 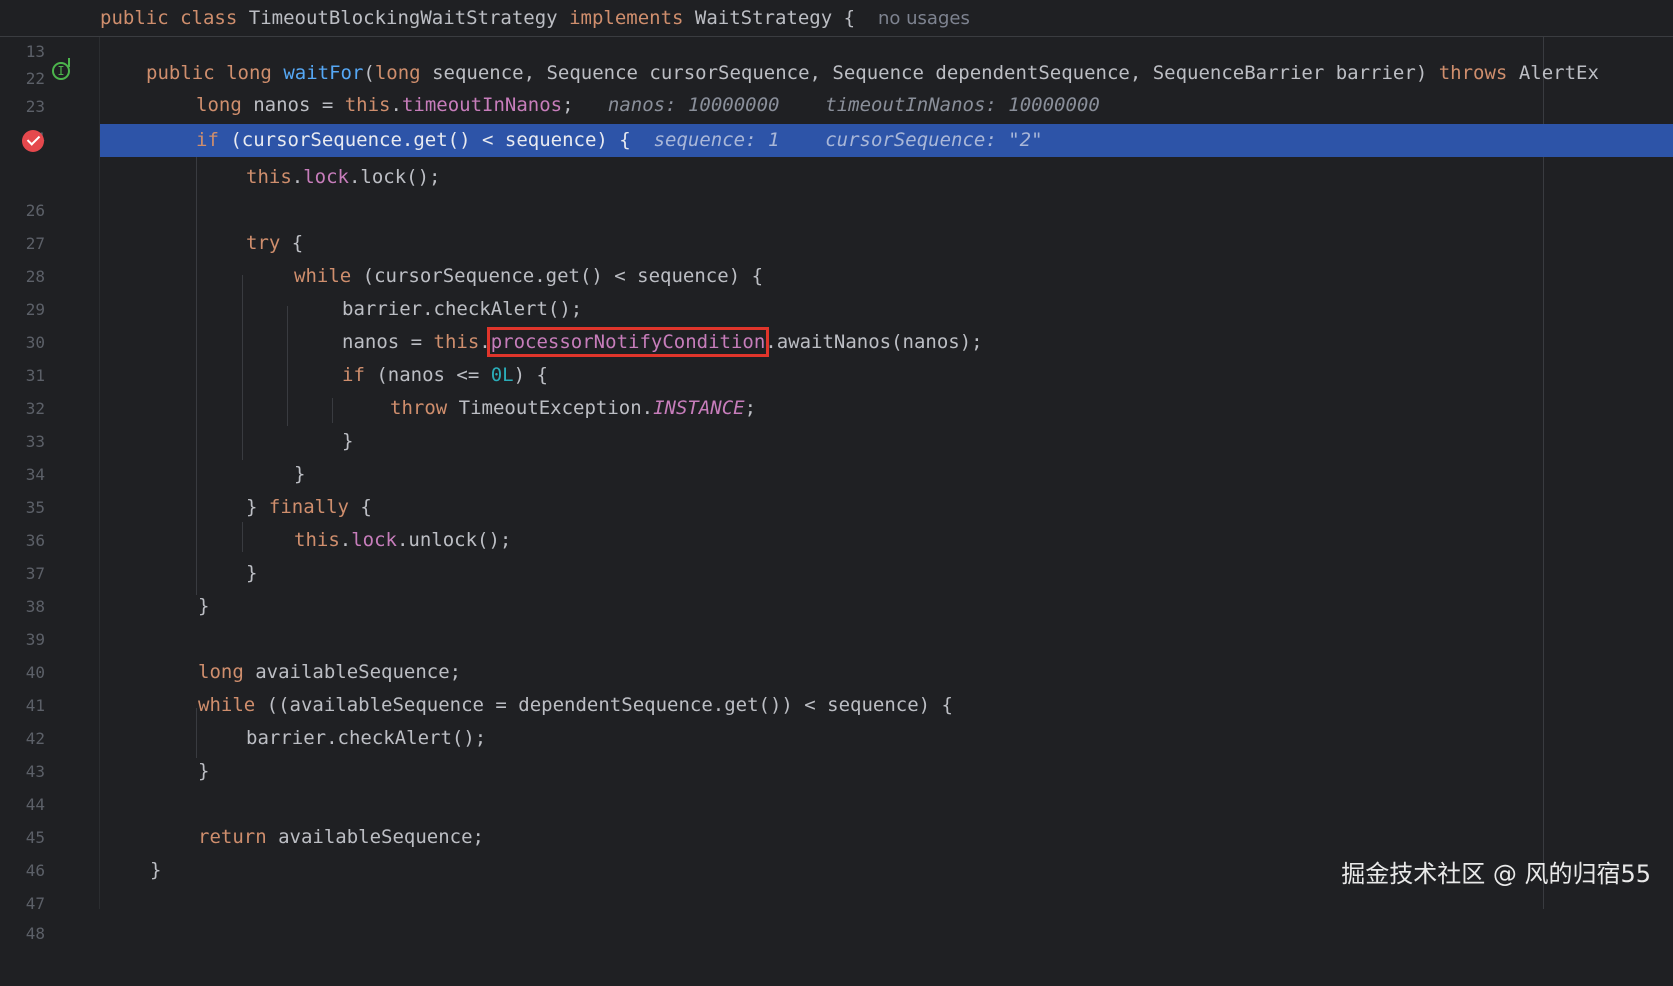 What do you see at coordinates (530, 375) in the screenshot?
I see `code-text: ) {` at bounding box center [530, 375].